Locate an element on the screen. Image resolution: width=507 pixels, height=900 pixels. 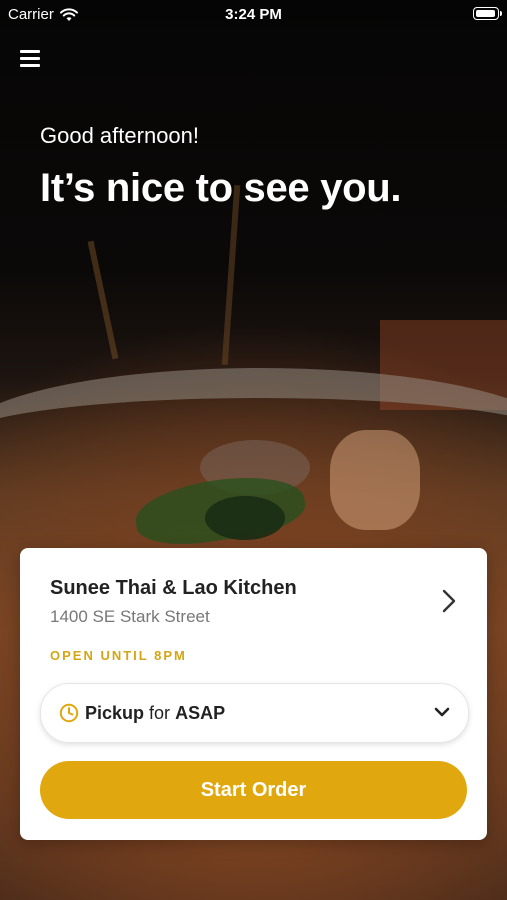
store-address: 1400 SE Stark Street is located at coordinates (130, 616).